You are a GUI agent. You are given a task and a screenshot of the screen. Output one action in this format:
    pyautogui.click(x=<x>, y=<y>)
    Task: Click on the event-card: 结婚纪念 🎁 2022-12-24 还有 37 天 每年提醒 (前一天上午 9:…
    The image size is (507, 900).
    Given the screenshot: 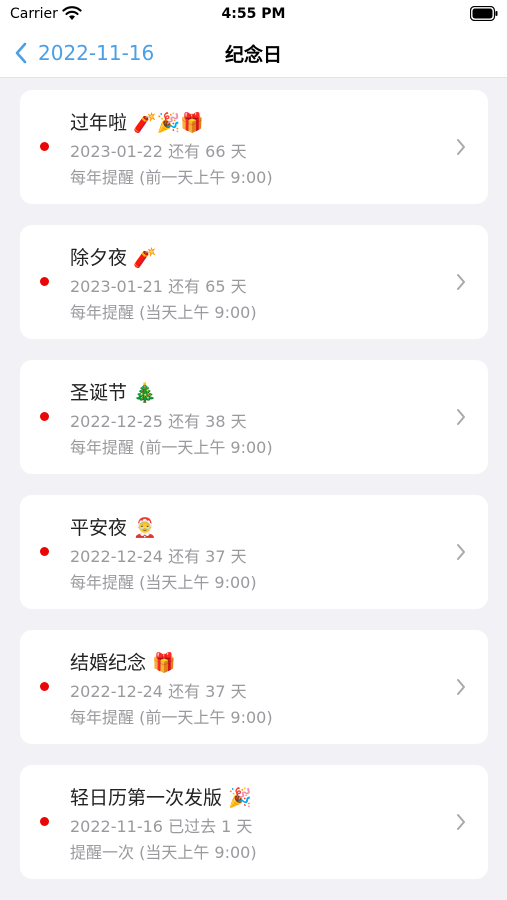 What is the action you would take?
    pyautogui.click(x=254, y=687)
    